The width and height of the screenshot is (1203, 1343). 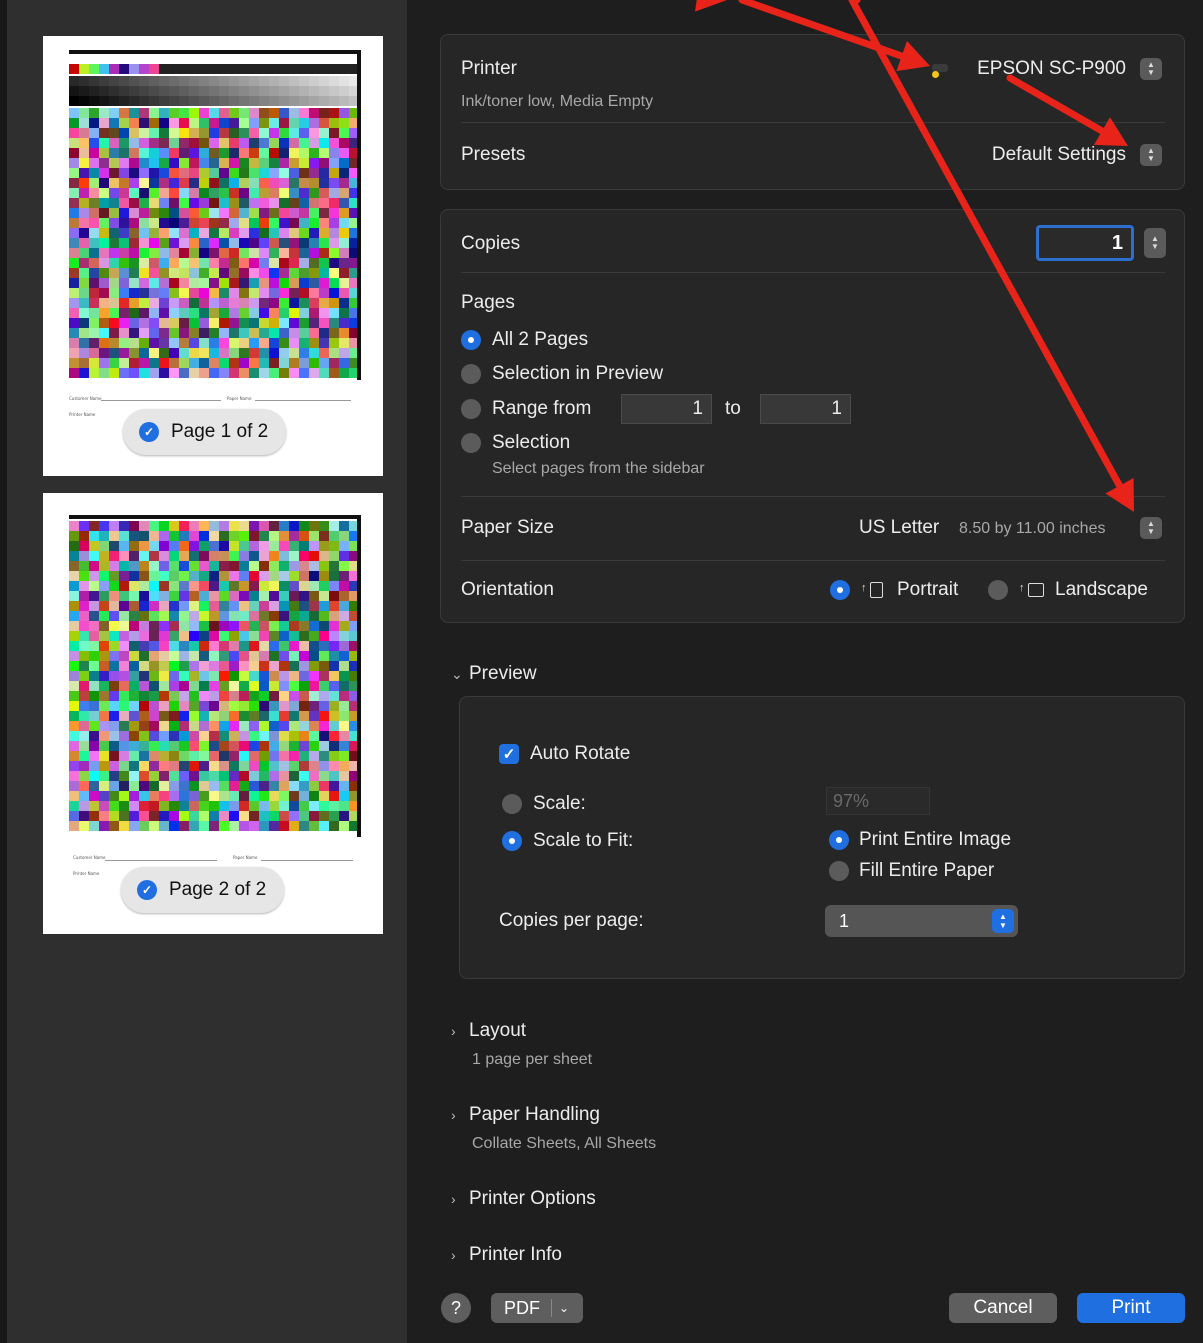 What do you see at coordinates (532, 1059) in the screenshot?
I see `layout-summary: 1 page per sheet` at bounding box center [532, 1059].